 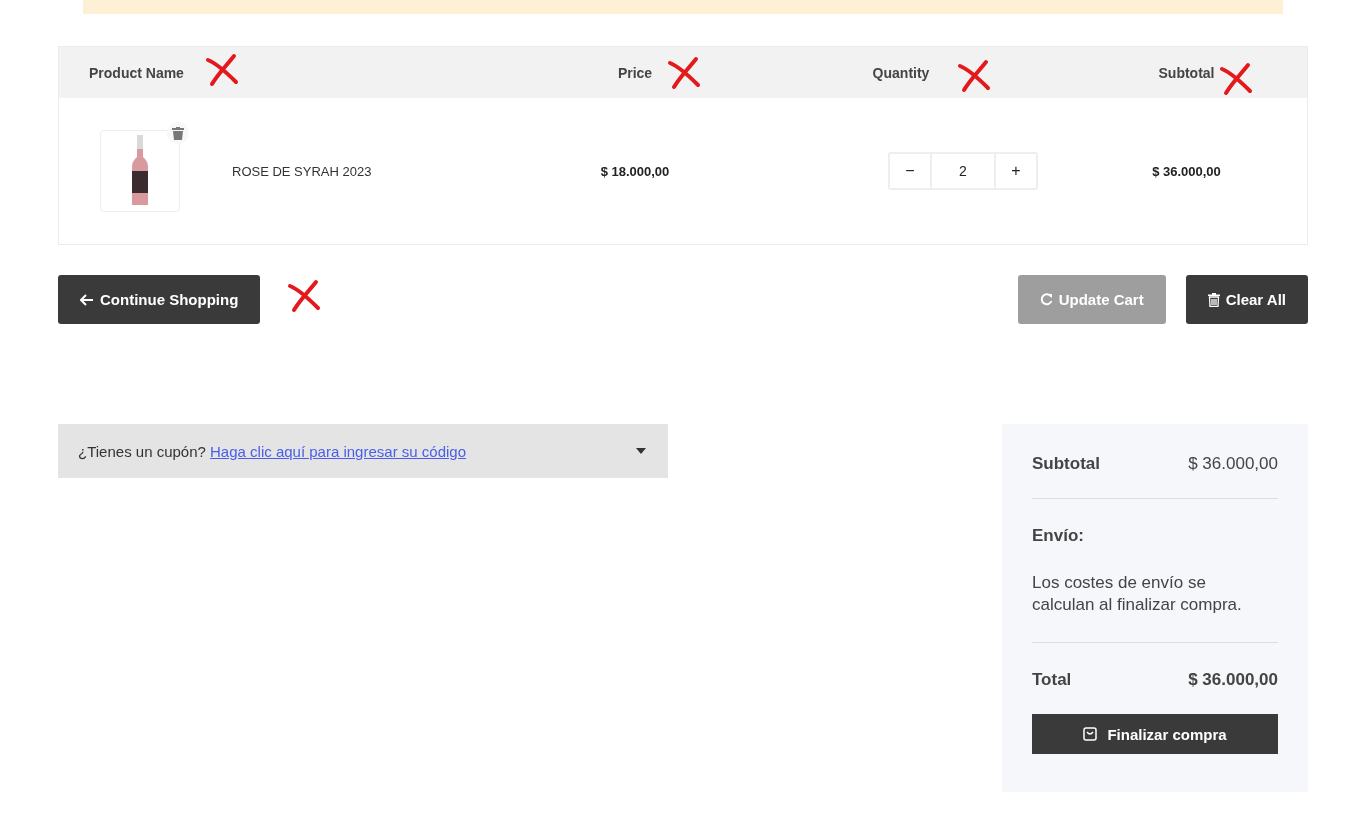 What do you see at coordinates (159, 299) in the screenshot?
I see `continue-shopping-button: Continue Shopping` at bounding box center [159, 299].